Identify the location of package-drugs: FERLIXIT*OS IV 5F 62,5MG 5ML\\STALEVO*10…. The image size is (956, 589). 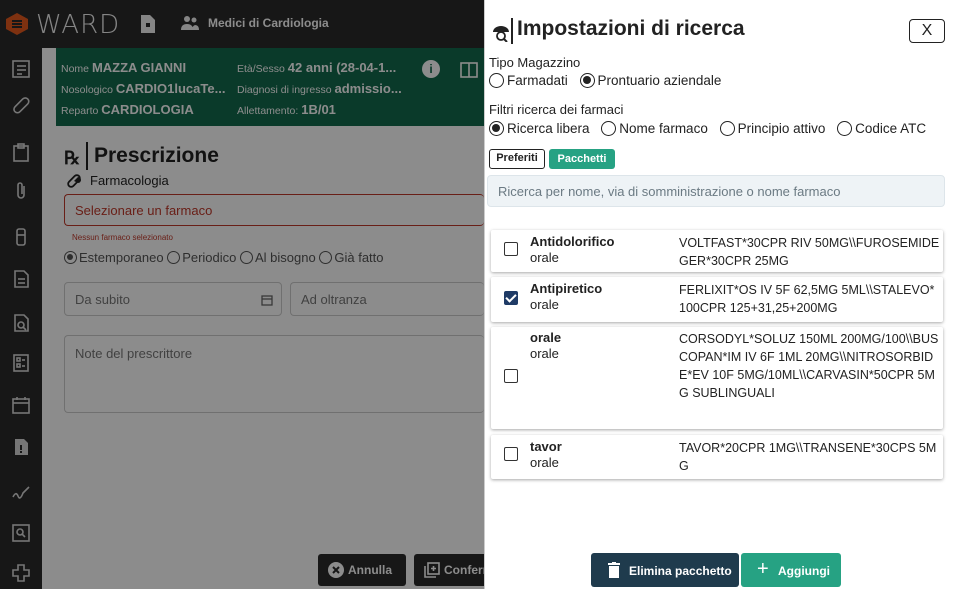
(807, 299).